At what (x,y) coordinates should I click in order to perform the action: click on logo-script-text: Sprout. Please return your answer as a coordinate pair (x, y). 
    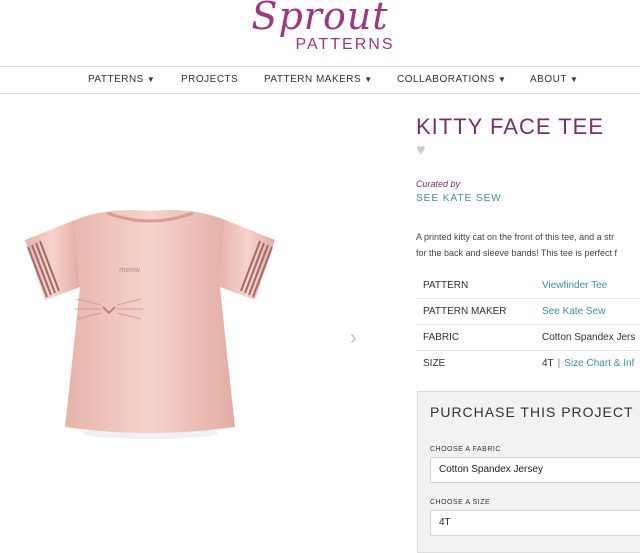
    Looking at the image, I should click on (320, 19).